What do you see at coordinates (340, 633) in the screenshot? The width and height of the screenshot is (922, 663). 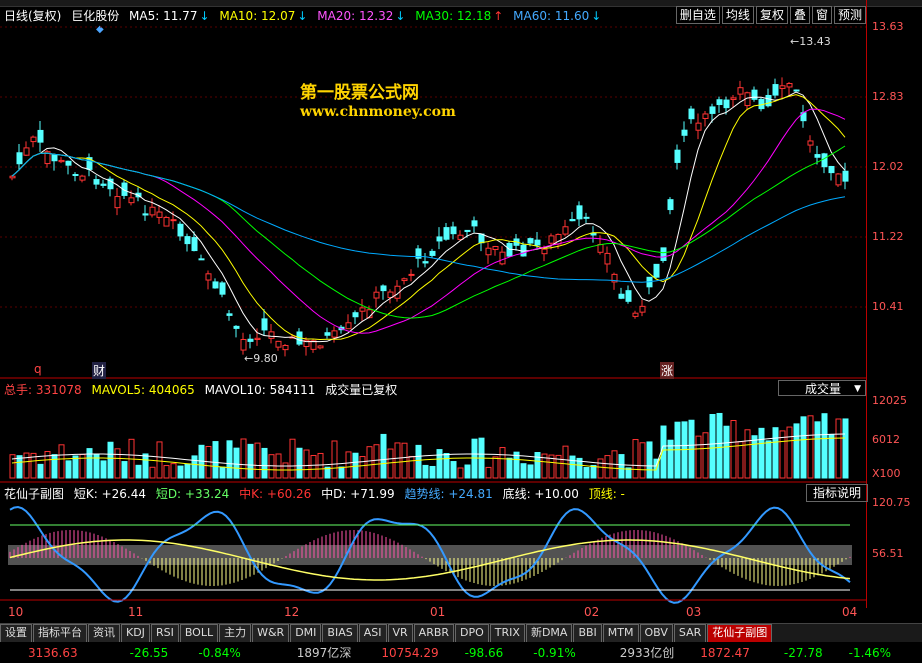 I see `tab-9: BIAS` at bounding box center [340, 633].